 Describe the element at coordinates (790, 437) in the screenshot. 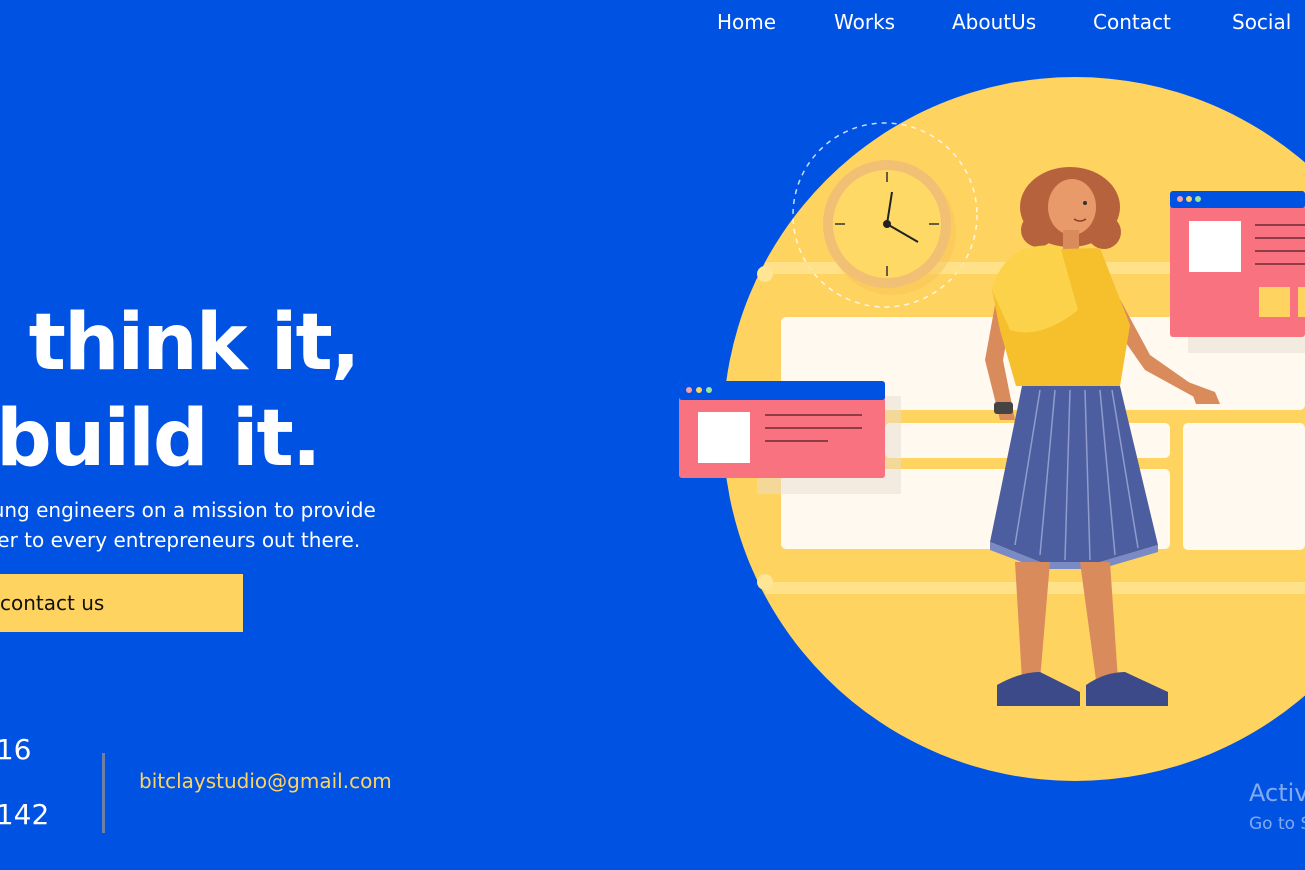

I see `left-browser-card` at that location.